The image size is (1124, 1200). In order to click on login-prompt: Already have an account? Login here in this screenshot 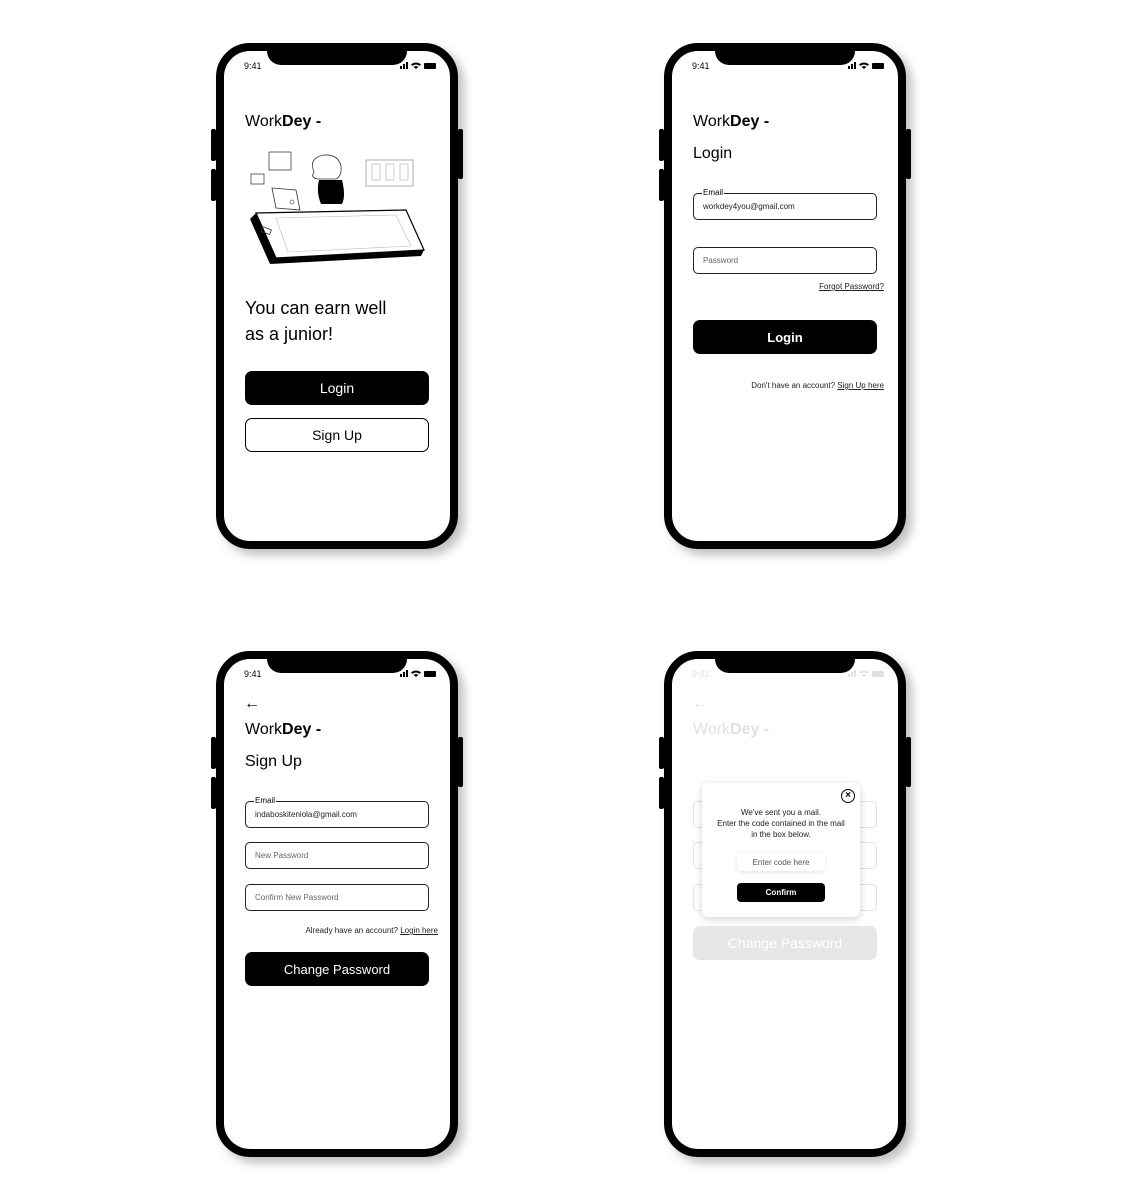, I will do `click(371, 930)`.